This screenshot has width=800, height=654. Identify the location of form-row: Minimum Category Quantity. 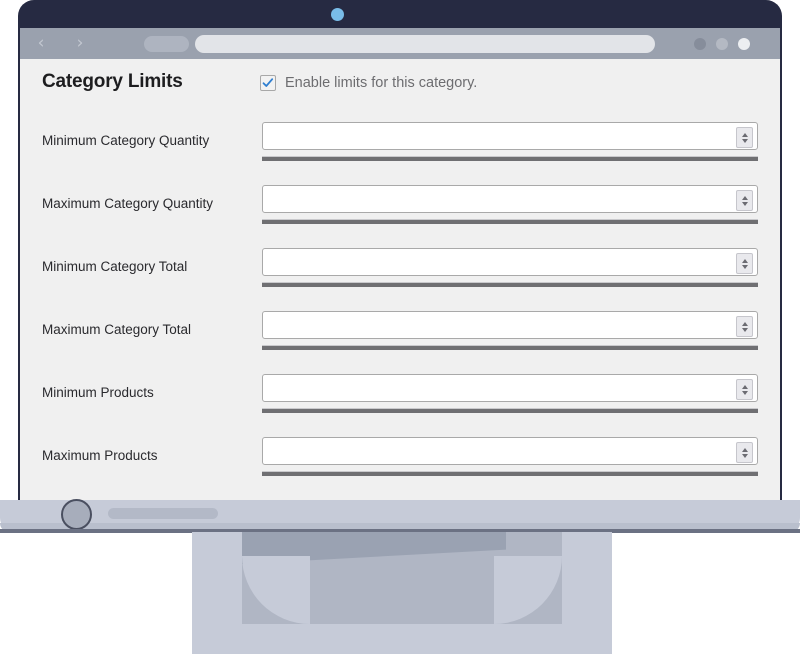
(400, 142).